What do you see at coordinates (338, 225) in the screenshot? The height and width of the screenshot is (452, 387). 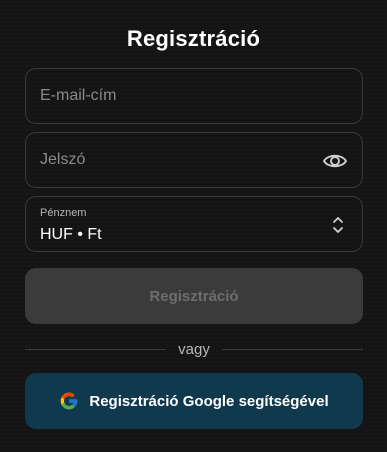 I see `chevron-up-down-icon` at bounding box center [338, 225].